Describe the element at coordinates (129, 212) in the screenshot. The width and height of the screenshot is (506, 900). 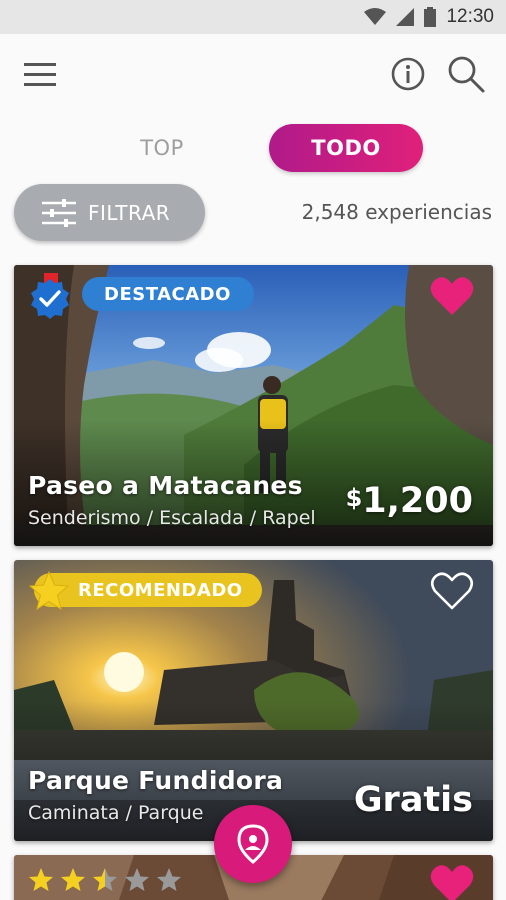
I see `filter-label: FILTRAR` at that location.